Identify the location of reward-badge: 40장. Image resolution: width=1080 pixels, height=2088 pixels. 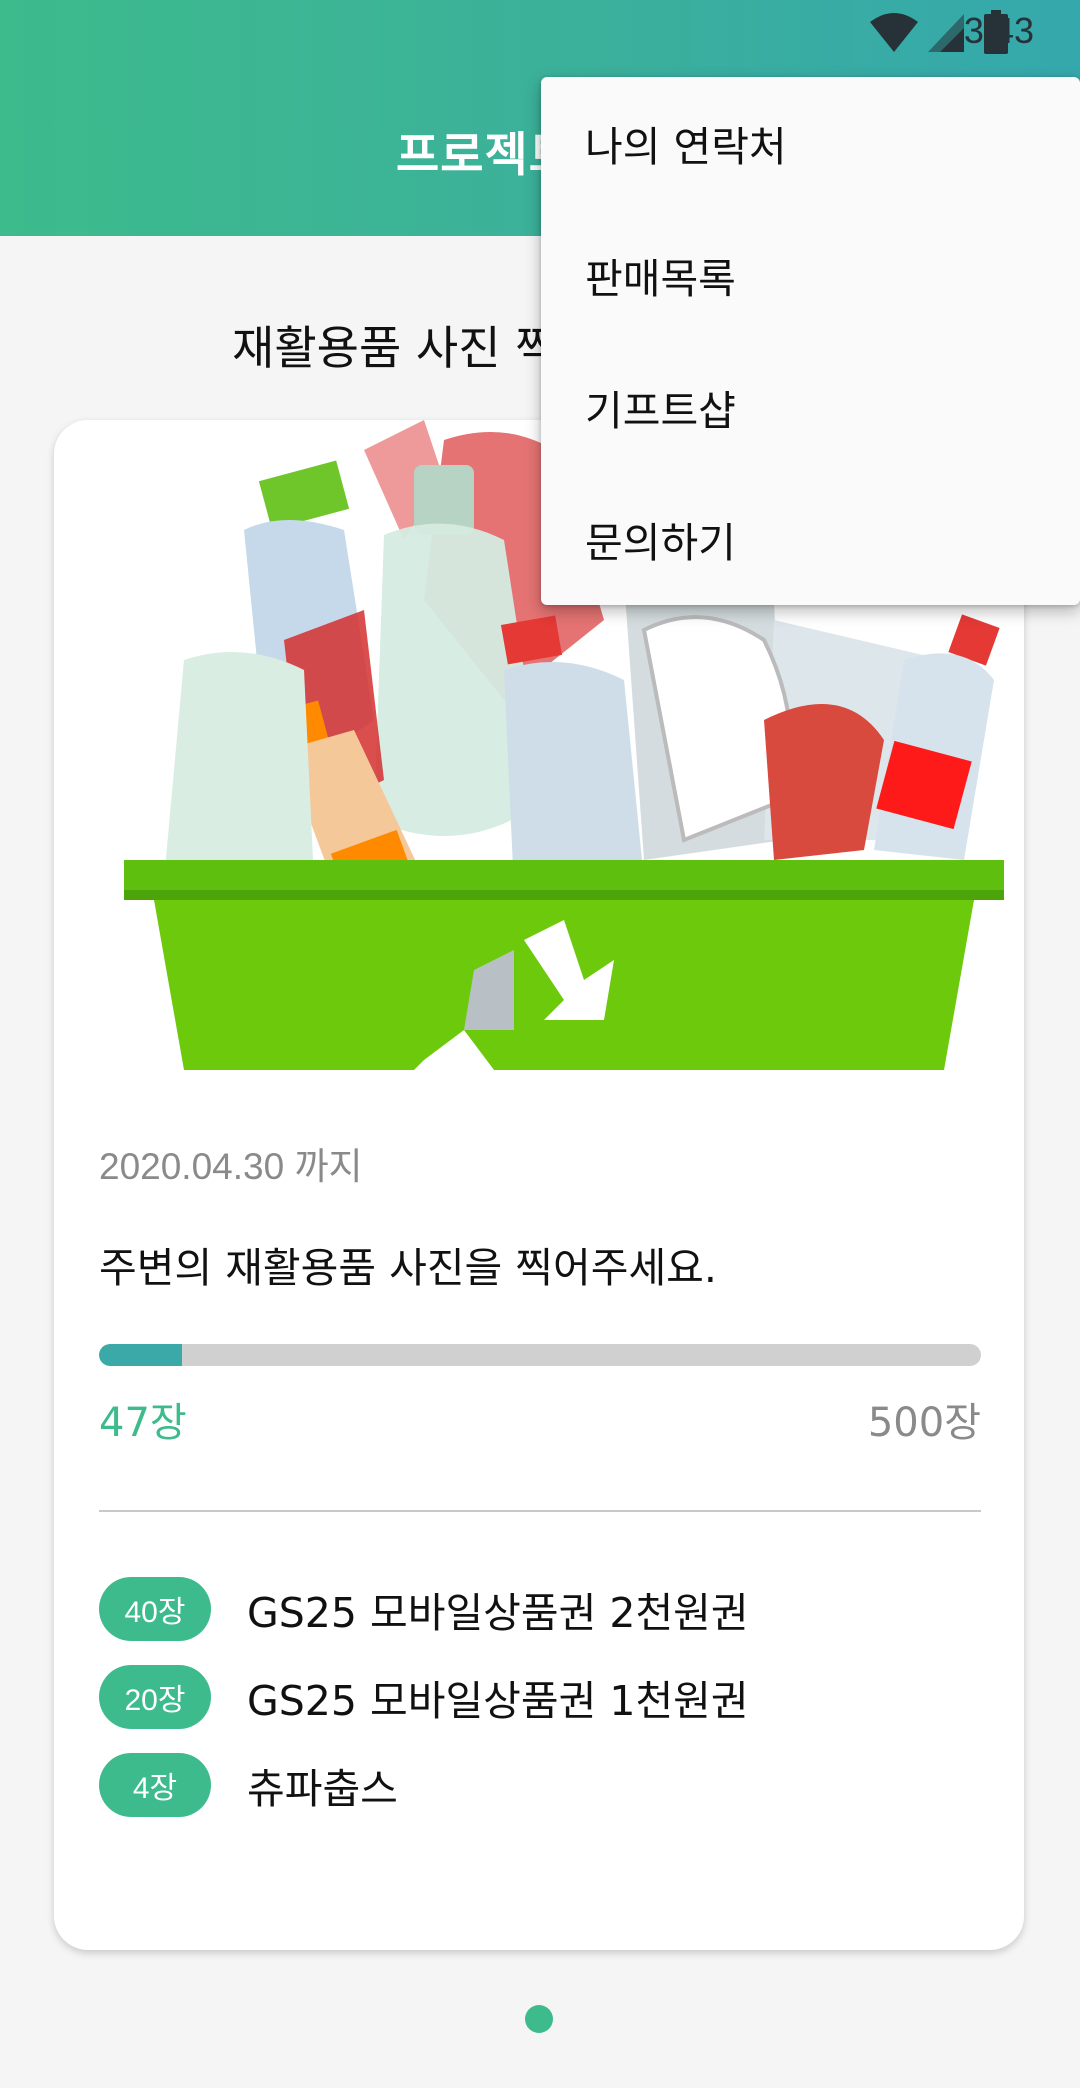
(155, 1609).